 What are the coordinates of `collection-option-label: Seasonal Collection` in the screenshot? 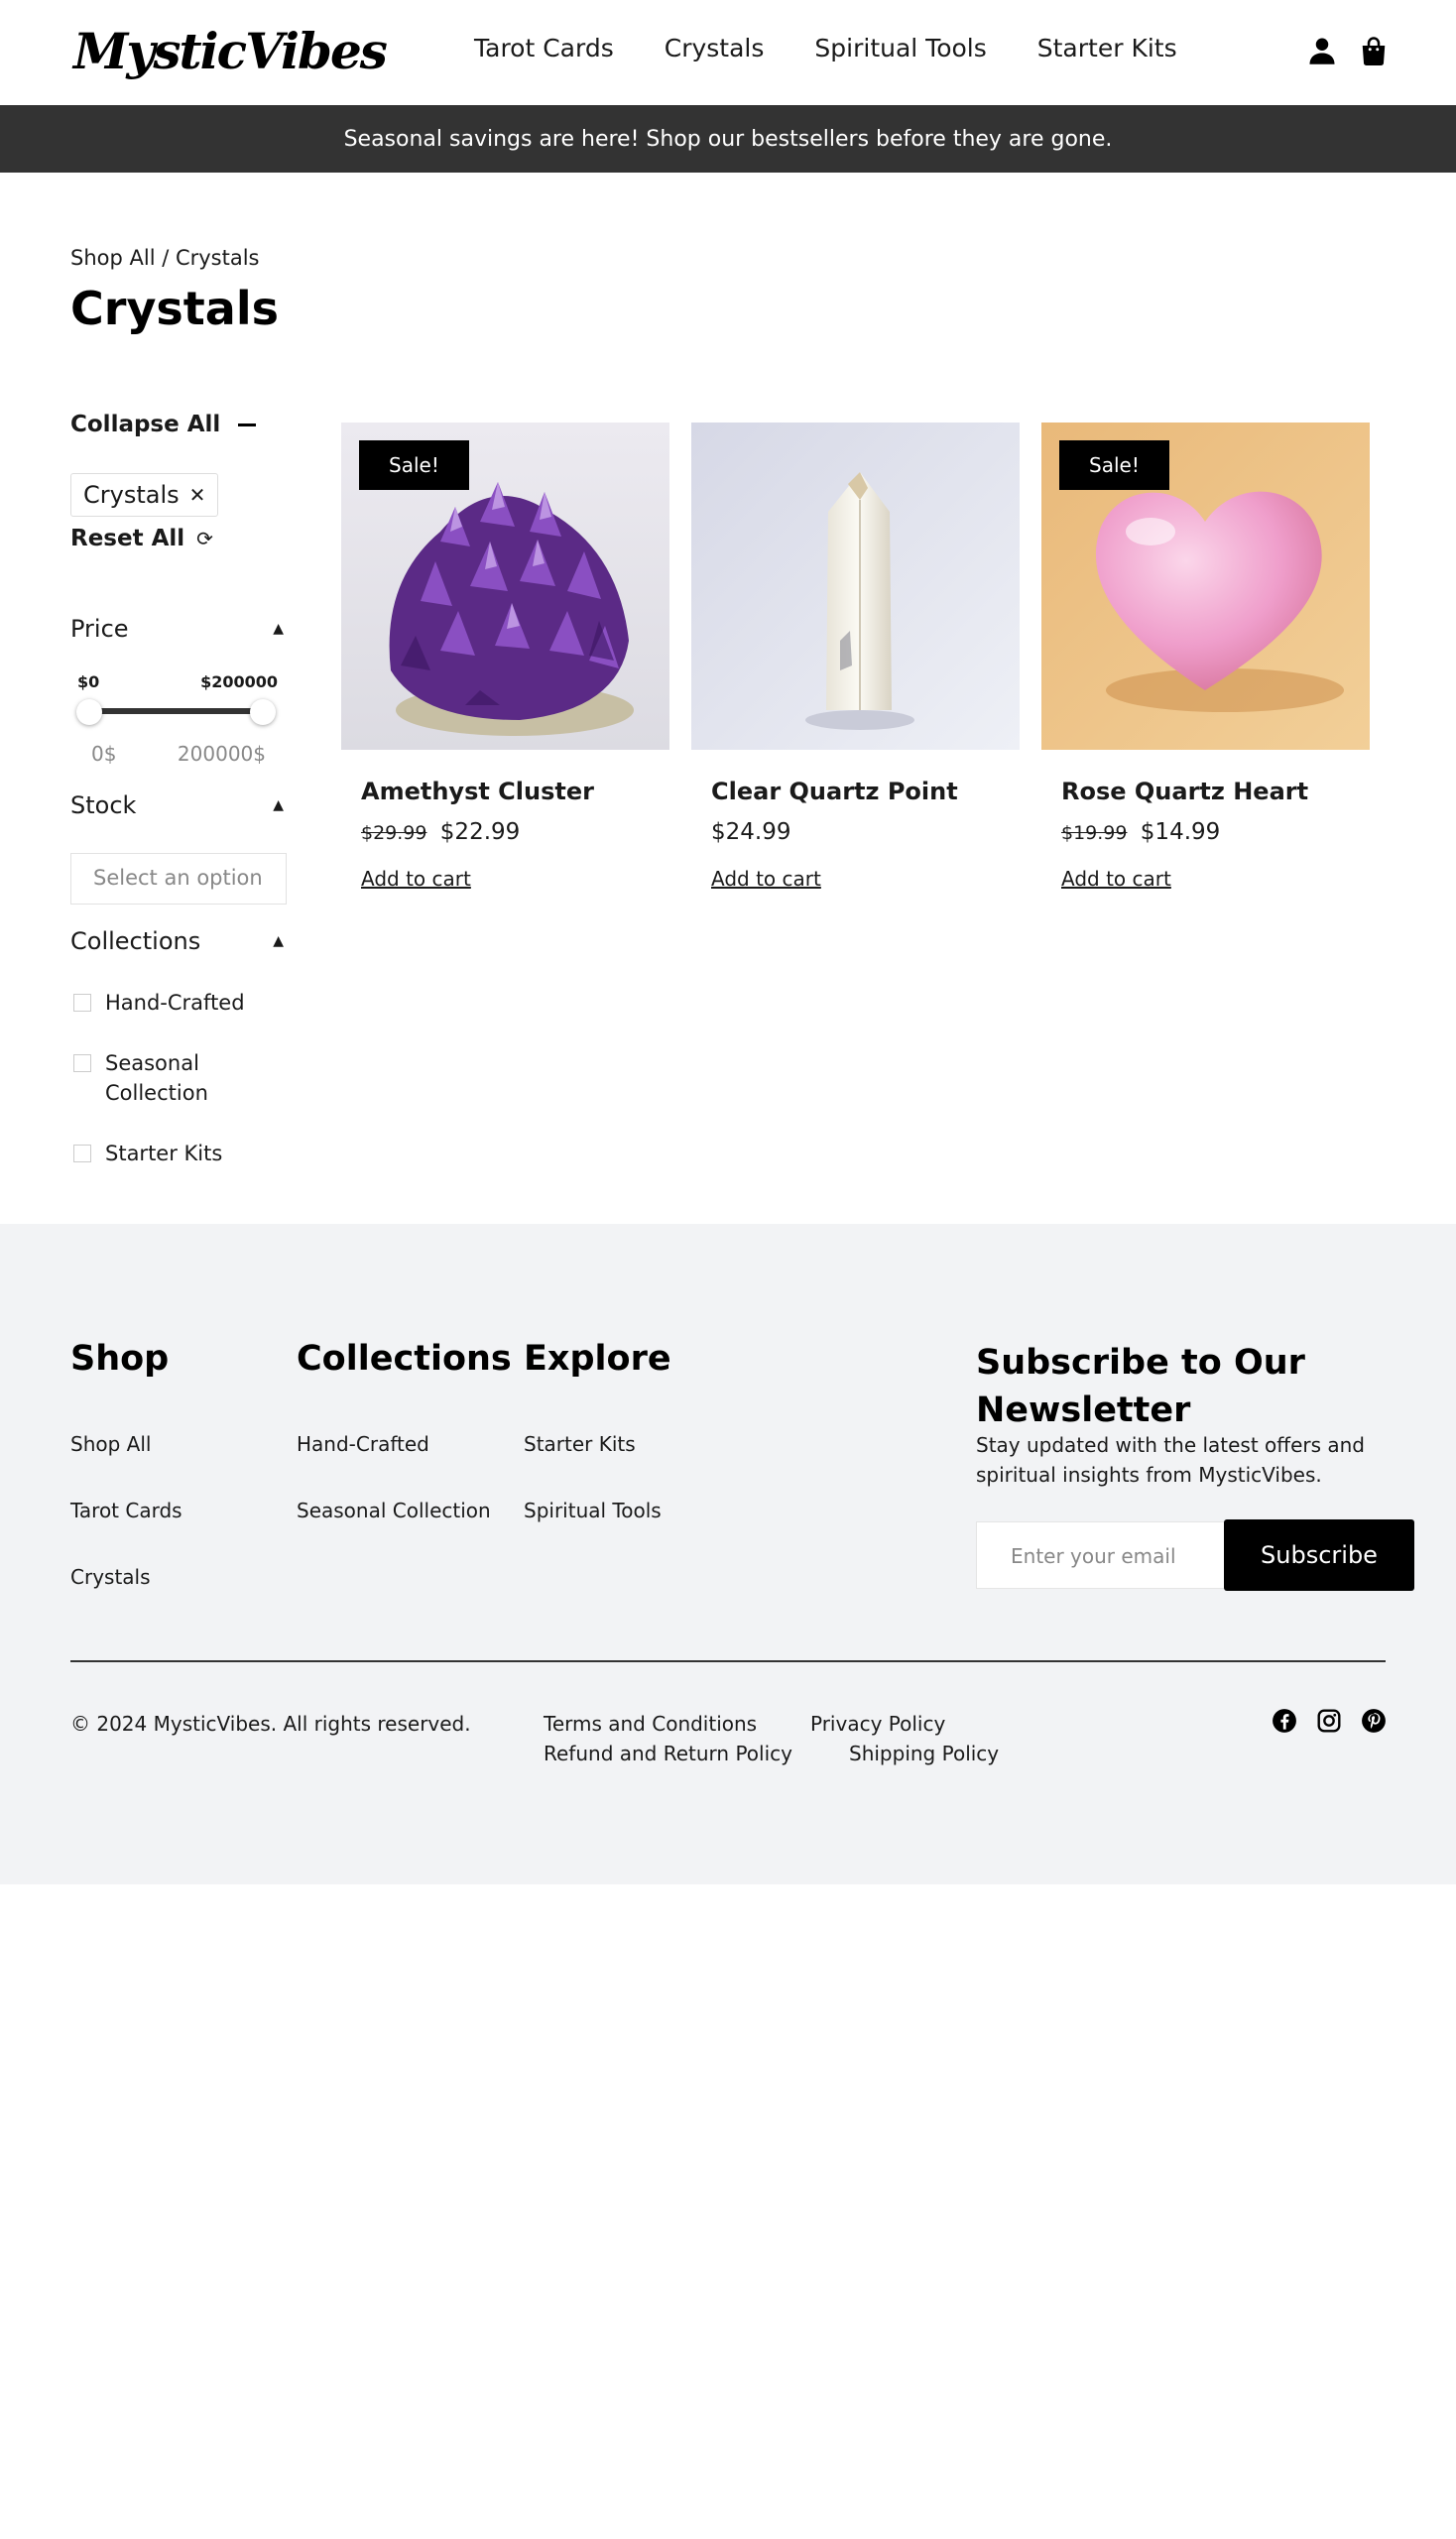 It's located at (156, 1078).